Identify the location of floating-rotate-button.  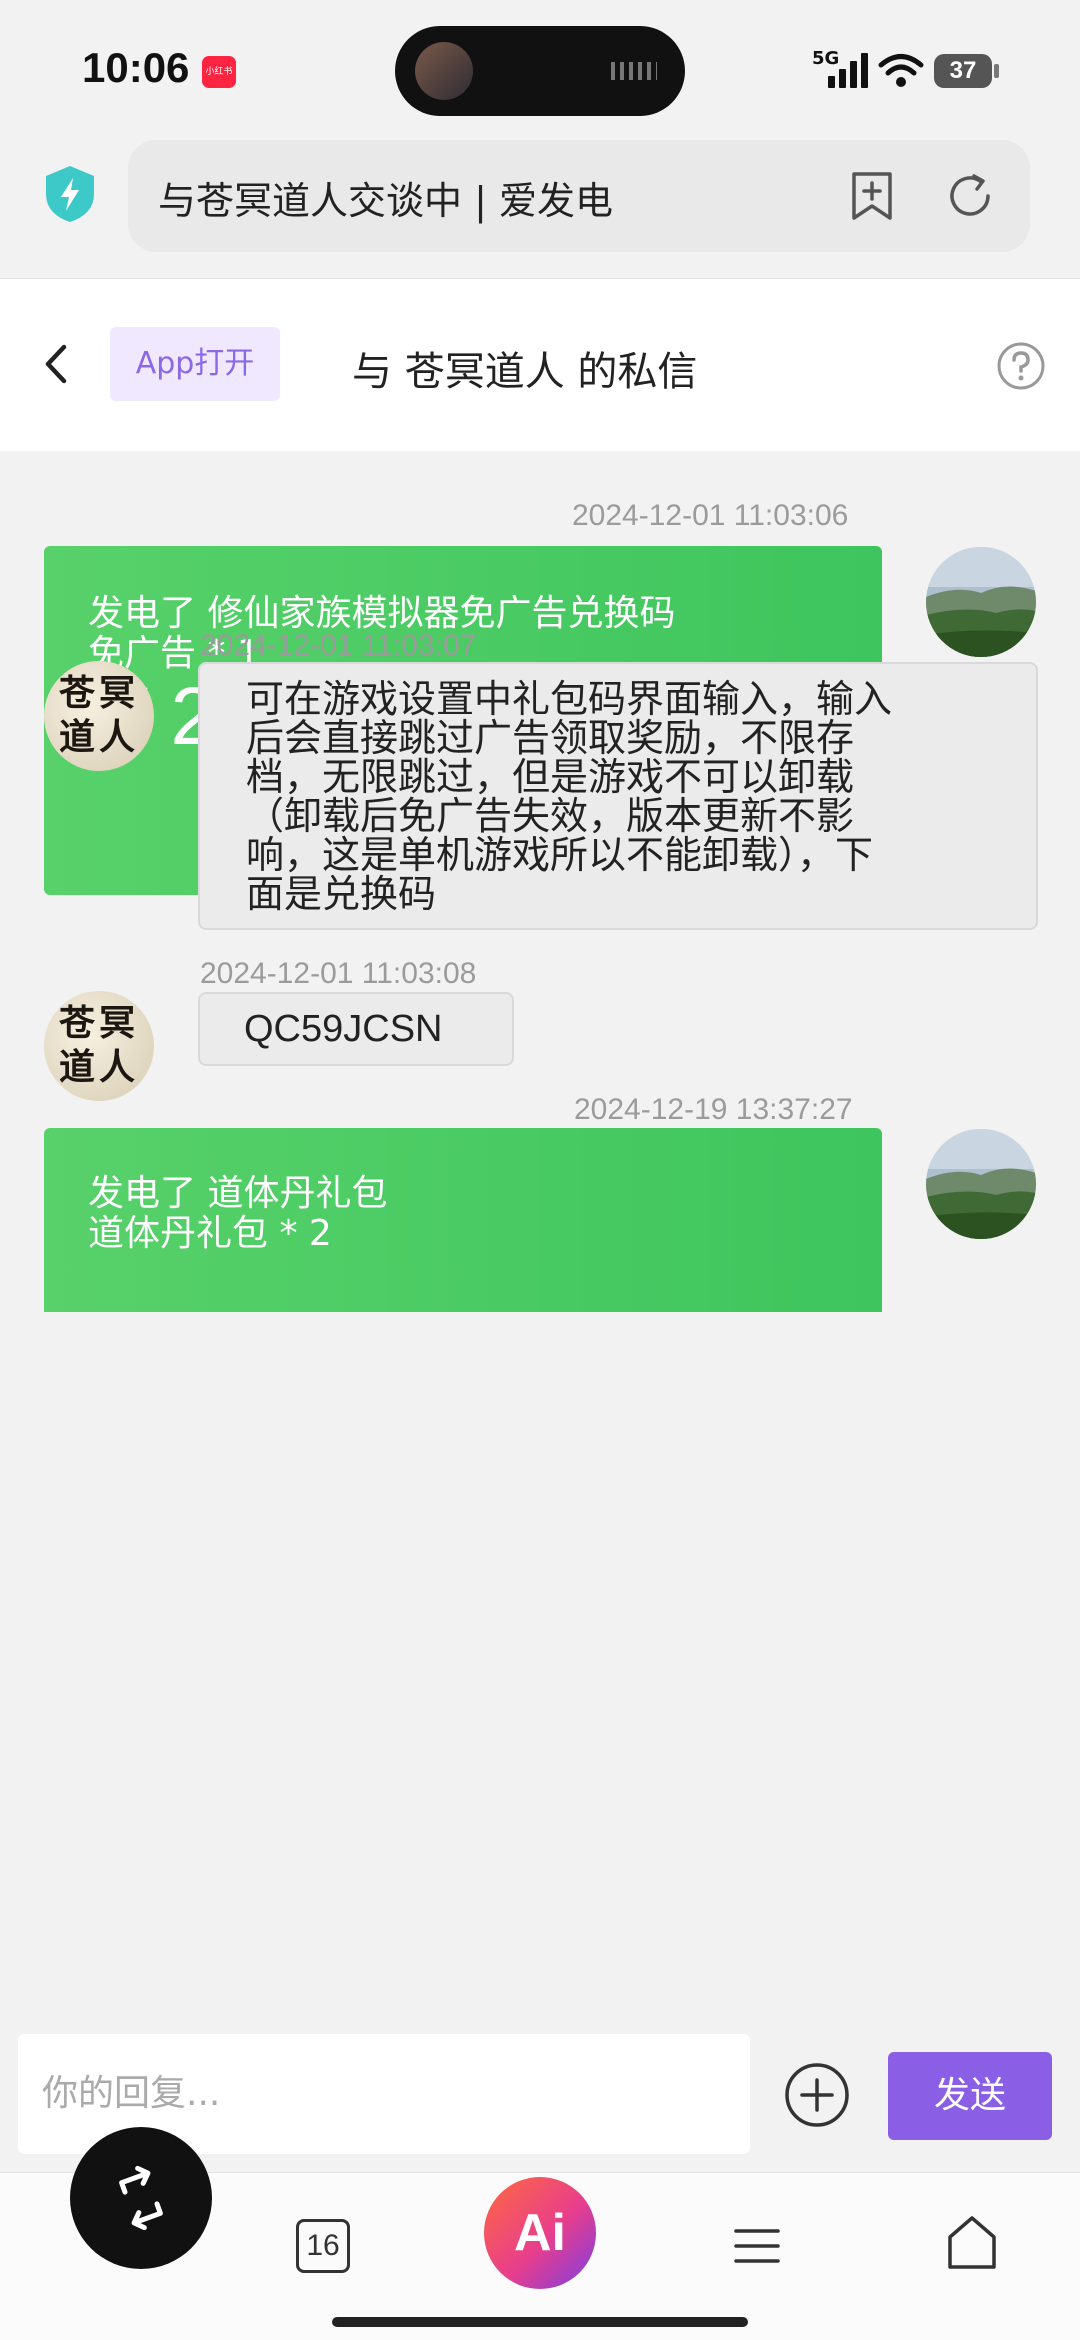
(141, 2198).